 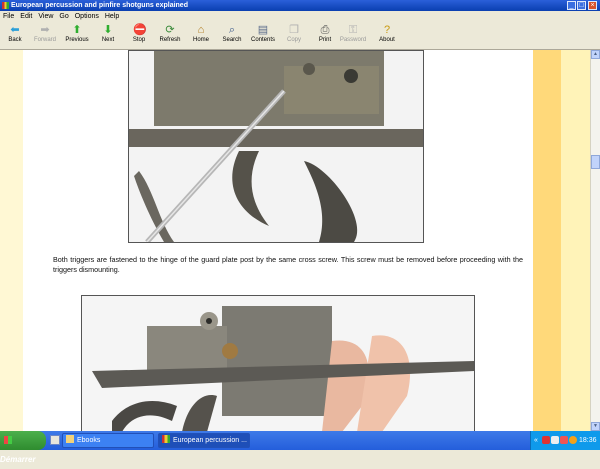 I want to click on menu-file: File, so click(x=8, y=16).